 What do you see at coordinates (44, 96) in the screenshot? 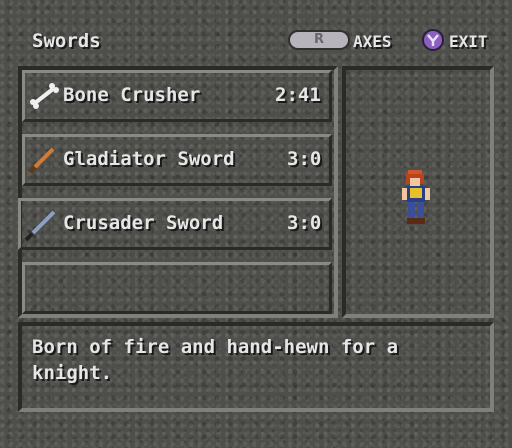
I see `bone-icon` at bounding box center [44, 96].